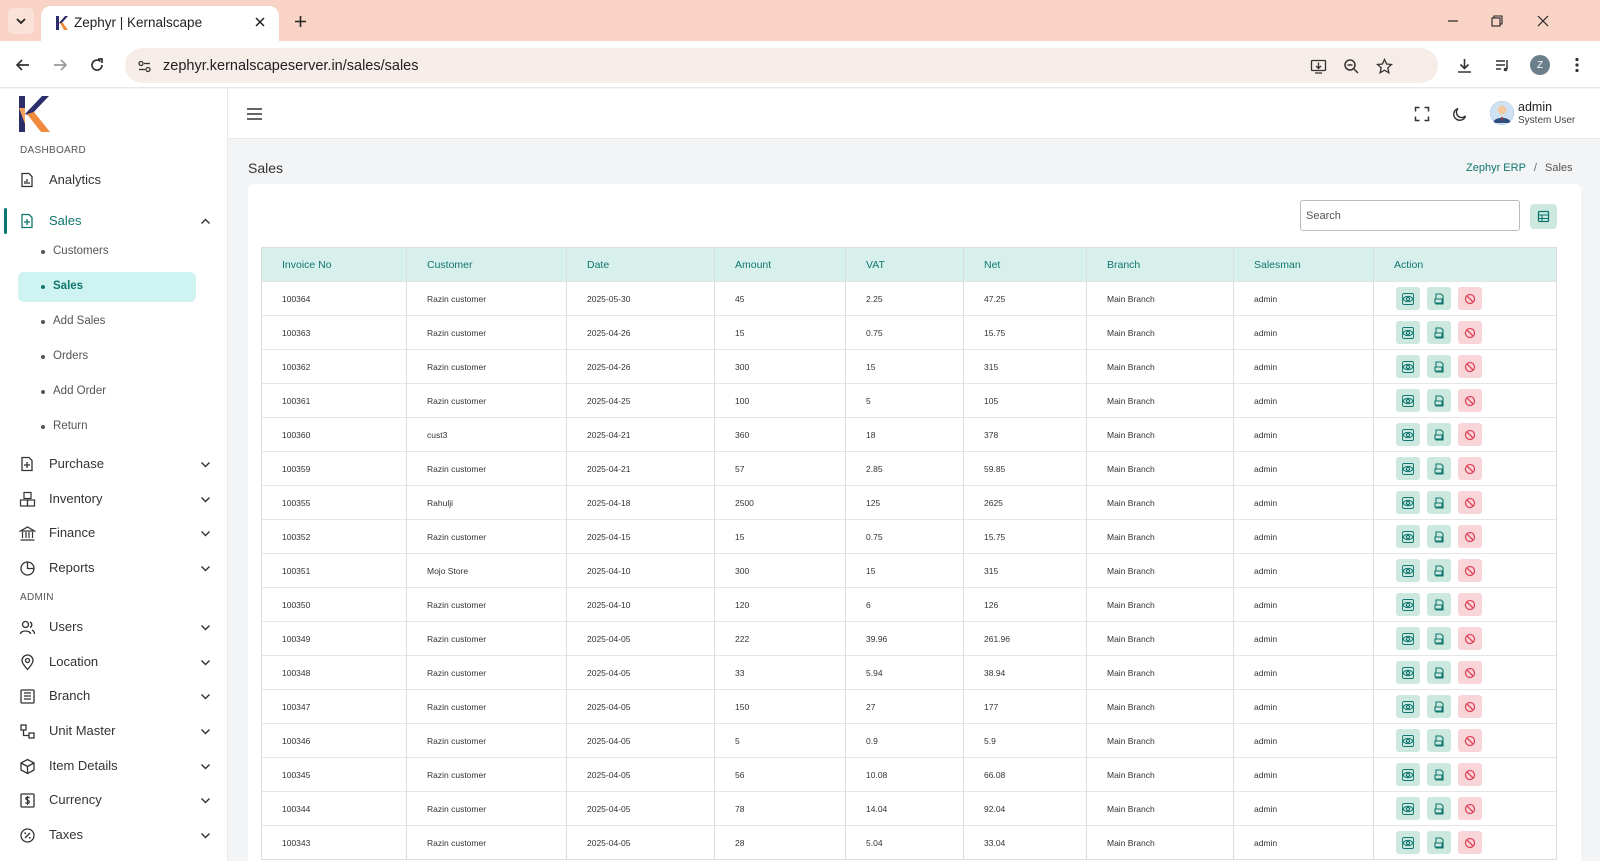 The image size is (1600, 861). I want to click on column-header-salesman: Salesman, so click(1303, 264).